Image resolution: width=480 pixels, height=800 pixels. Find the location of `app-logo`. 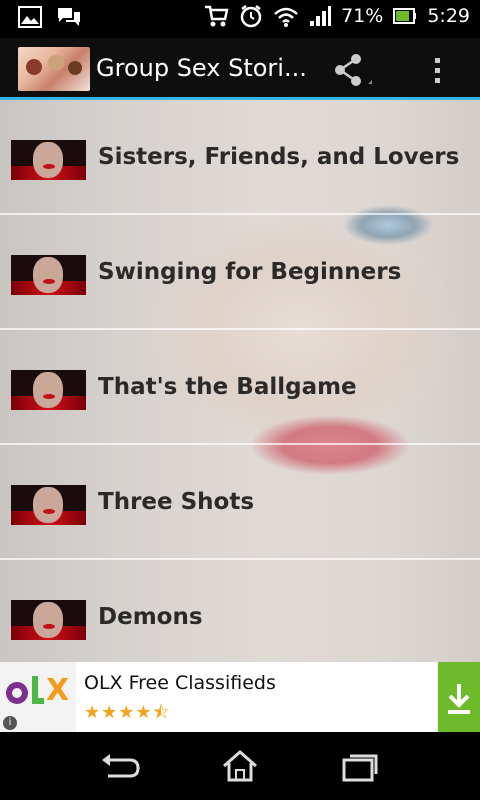

app-logo is located at coordinates (54, 69).